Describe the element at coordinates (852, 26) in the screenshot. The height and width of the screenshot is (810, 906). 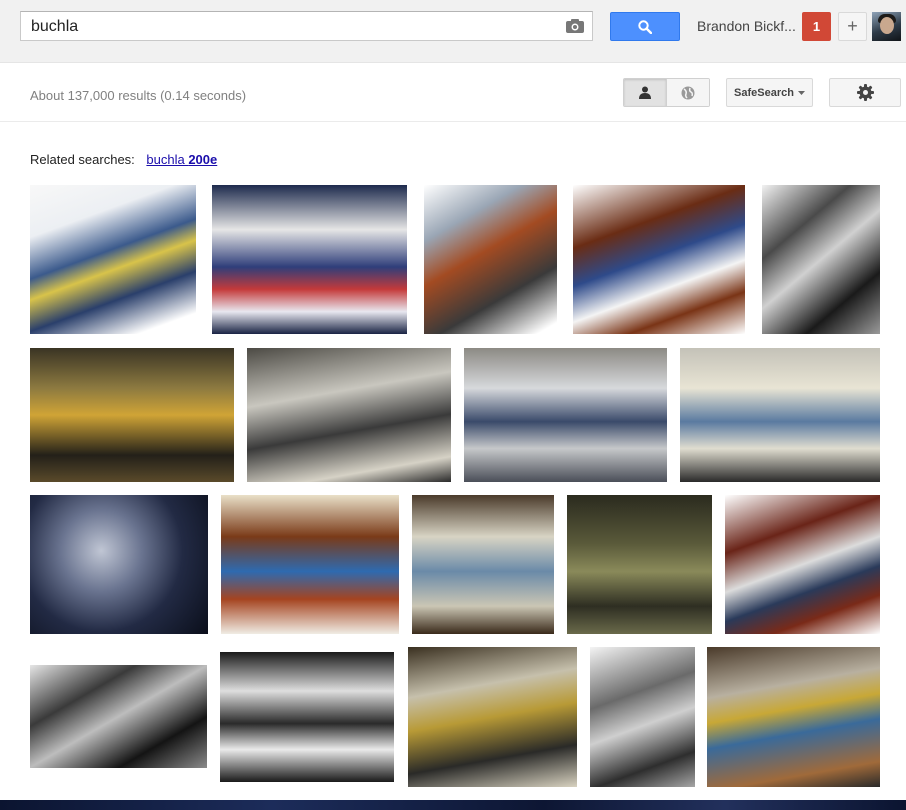
I see `share-button: +` at that location.